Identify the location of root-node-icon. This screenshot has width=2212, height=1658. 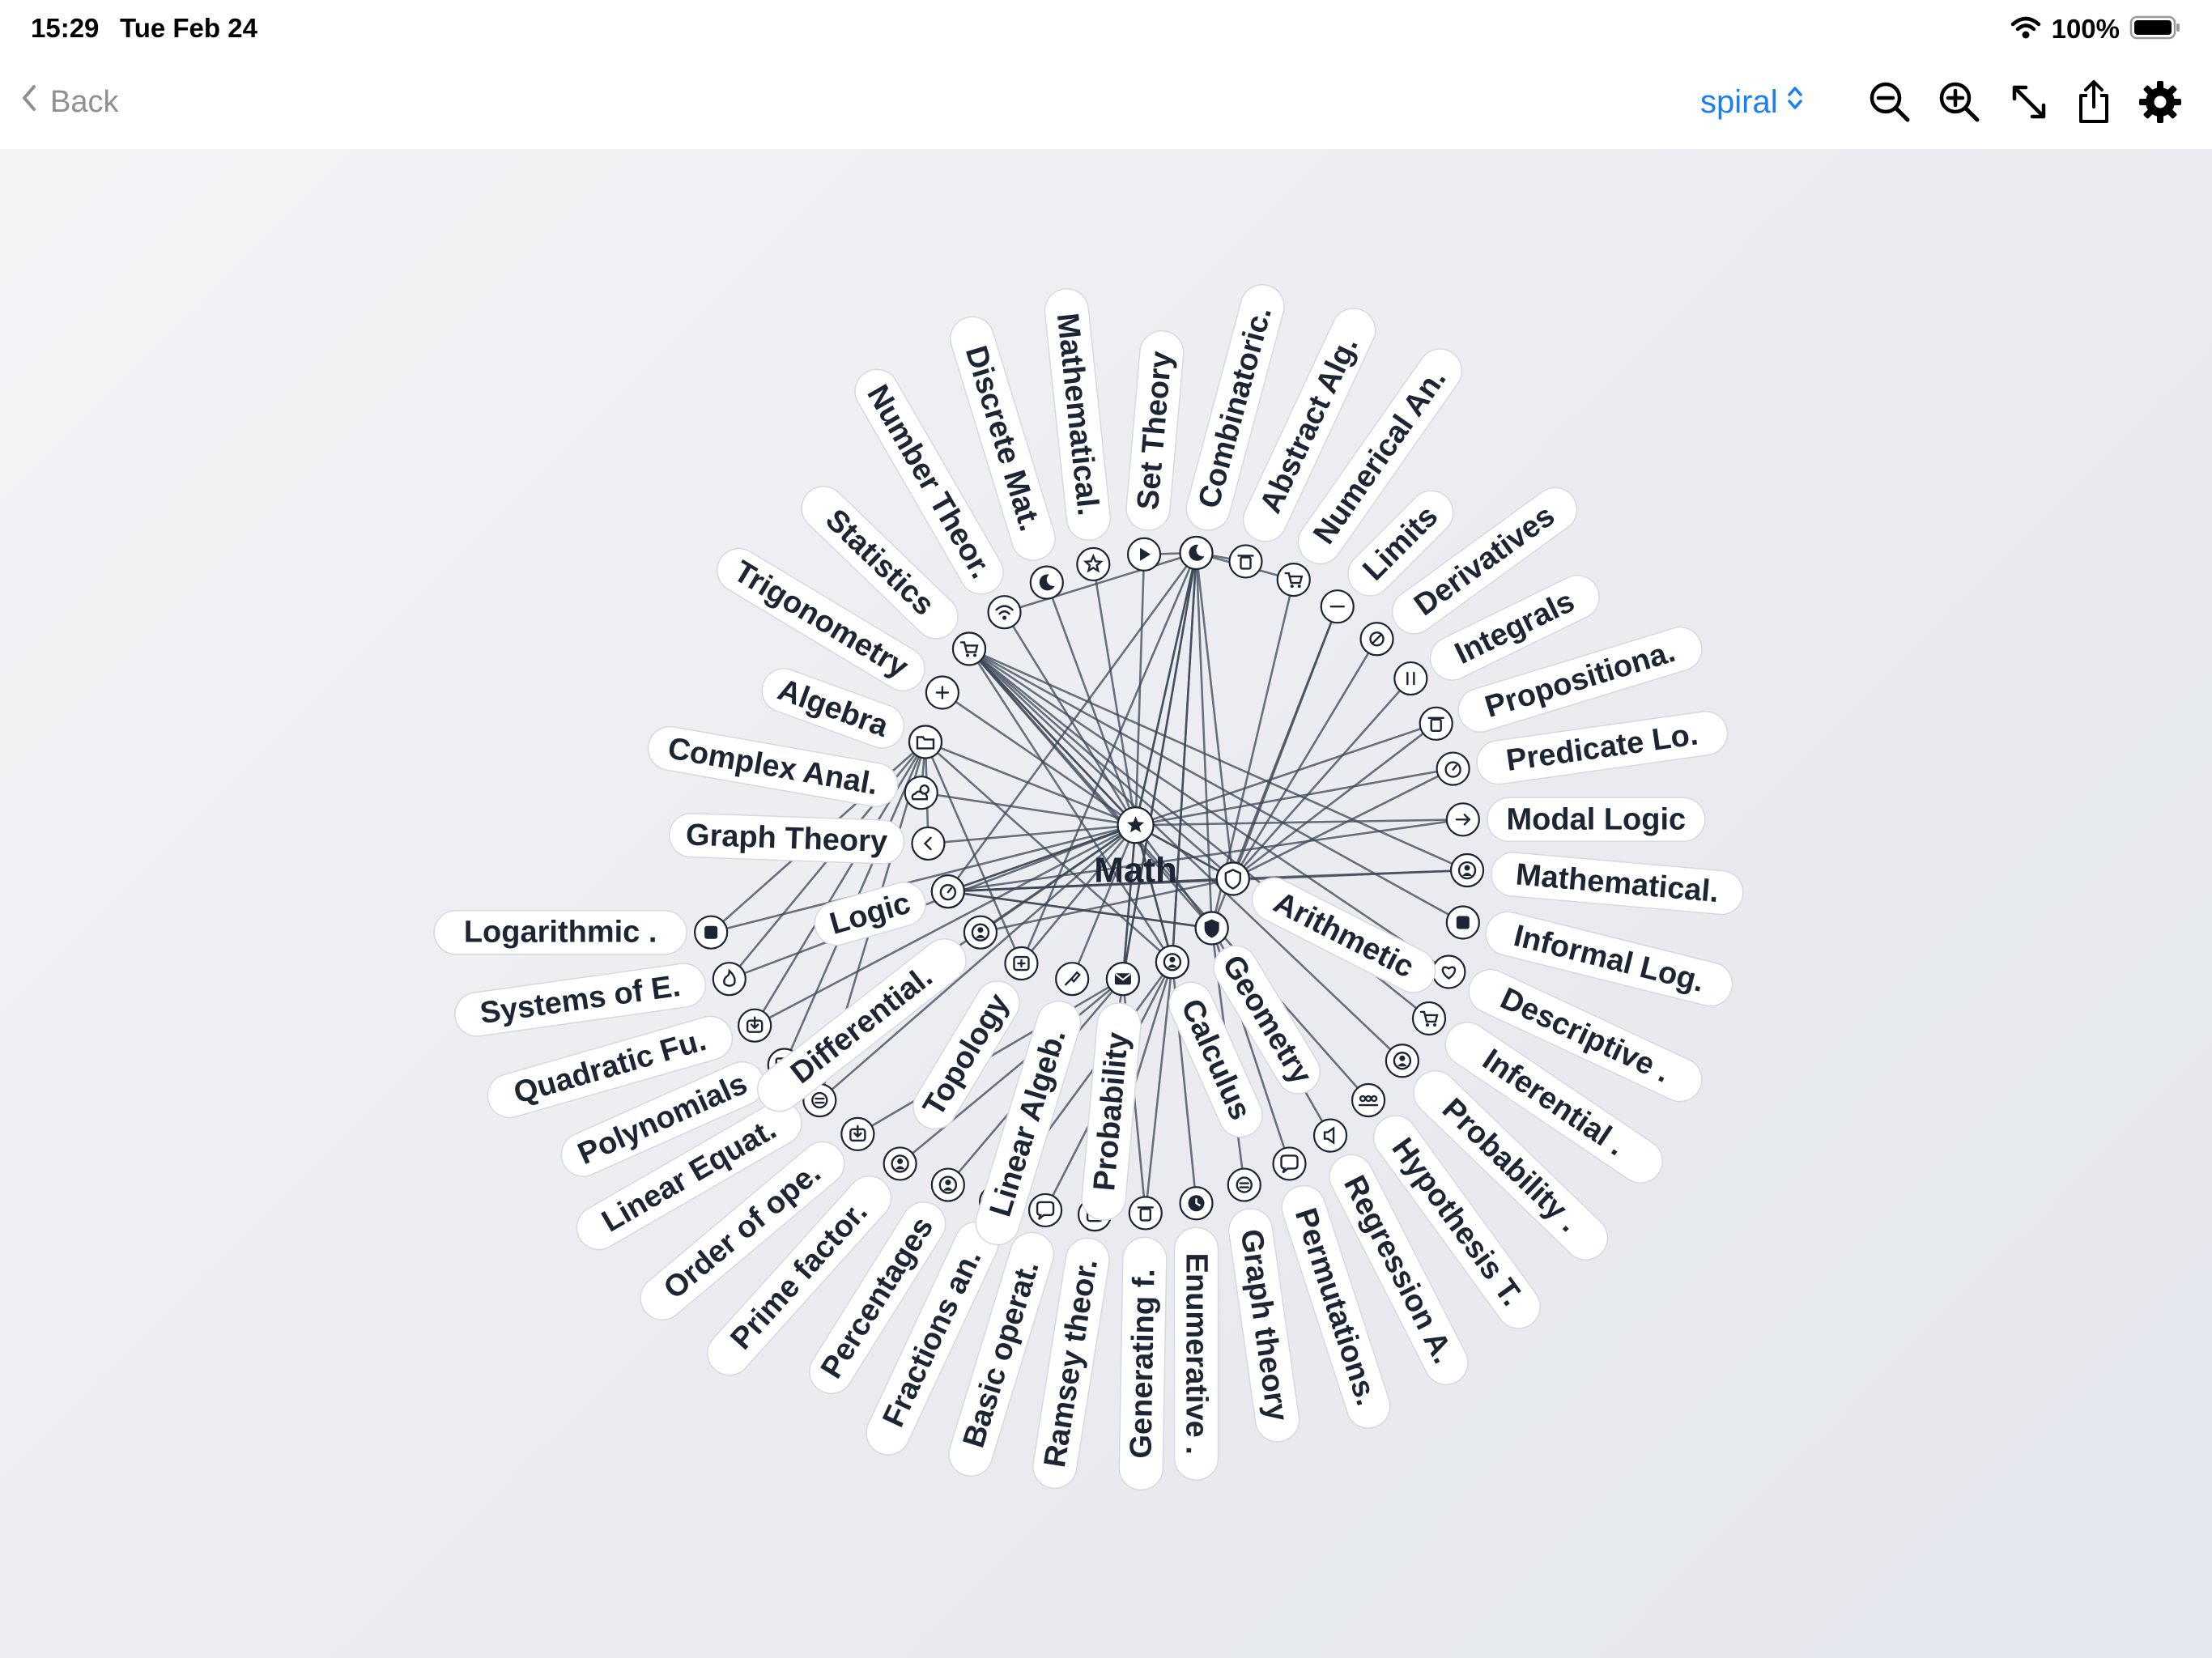
(1136, 825).